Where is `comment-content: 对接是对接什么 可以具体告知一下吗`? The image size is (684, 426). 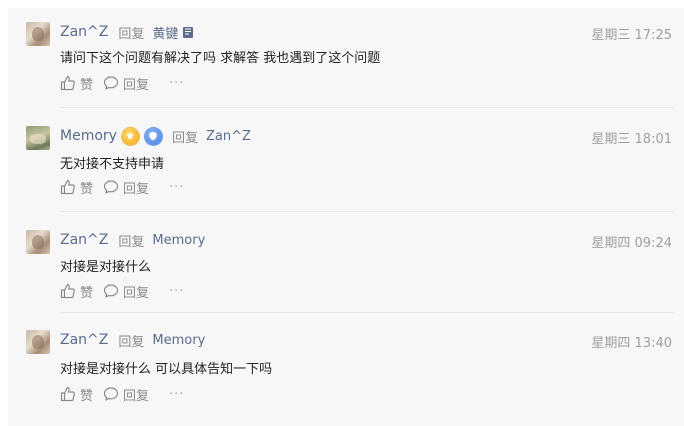
comment-content: 对接是对接什么 可以具体告知一下吗 is located at coordinates (166, 369).